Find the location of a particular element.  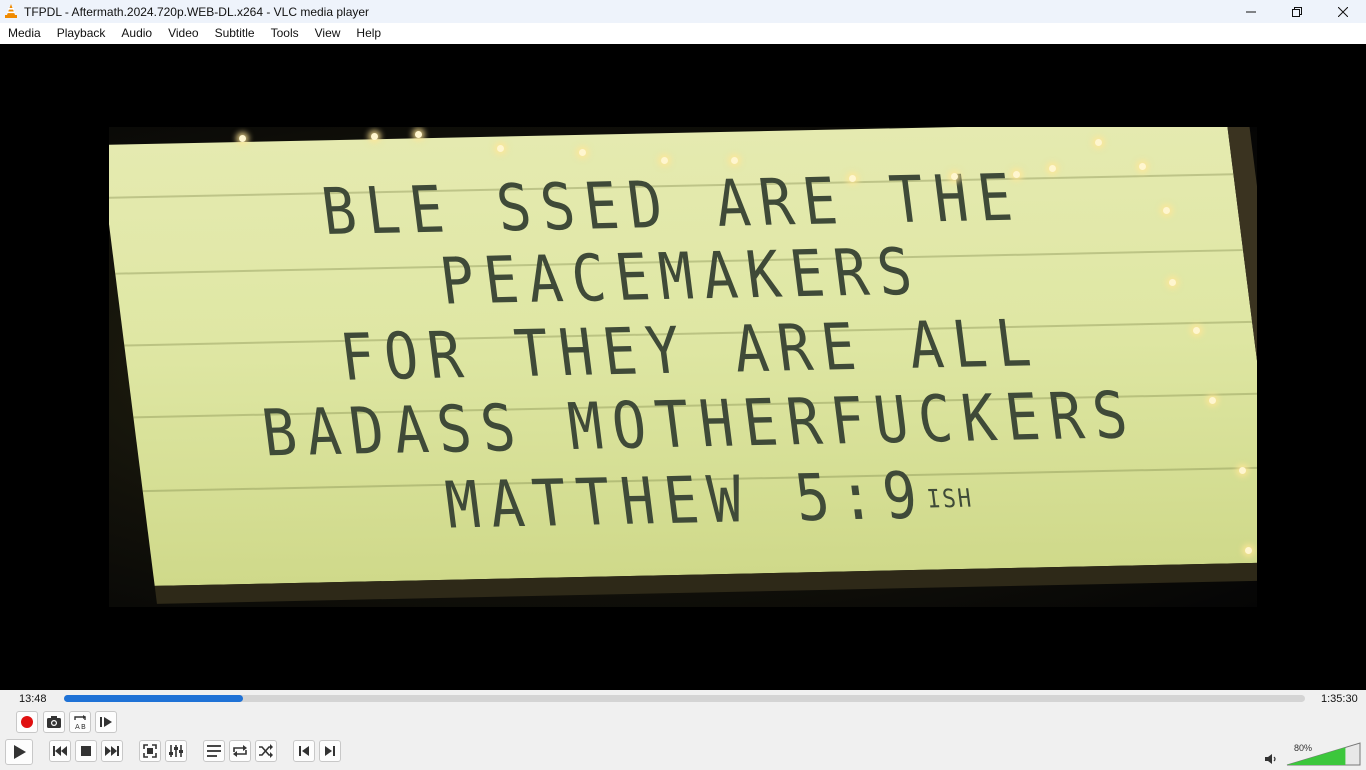

menu-playback: Playback is located at coordinates (81, 33).